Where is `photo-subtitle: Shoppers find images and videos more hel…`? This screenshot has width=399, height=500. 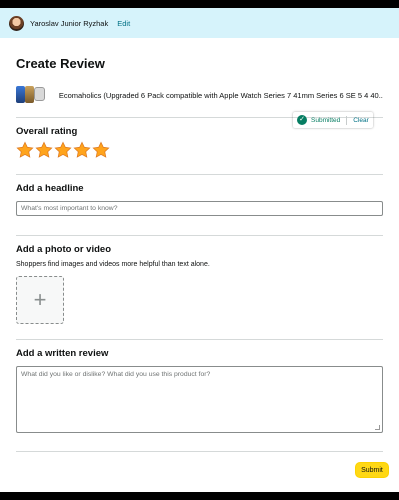 photo-subtitle: Shoppers find images and videos more hel… is located at coordinates (113, 264).